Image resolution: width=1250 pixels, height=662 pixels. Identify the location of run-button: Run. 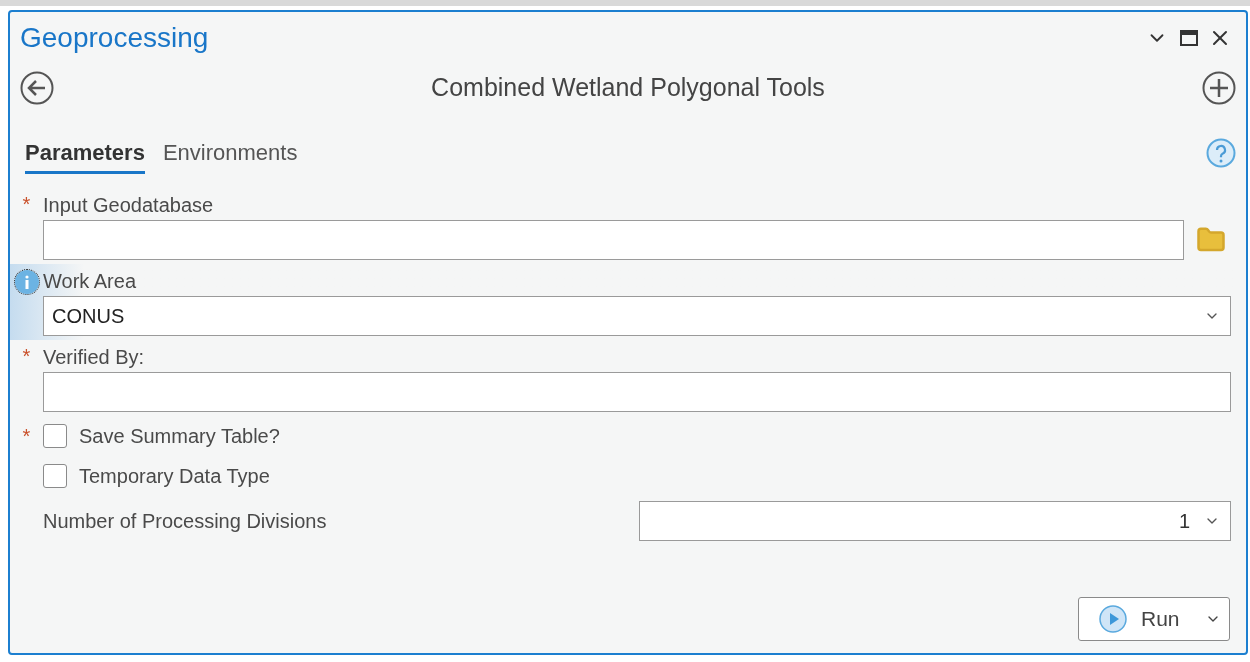
(1154, 619).